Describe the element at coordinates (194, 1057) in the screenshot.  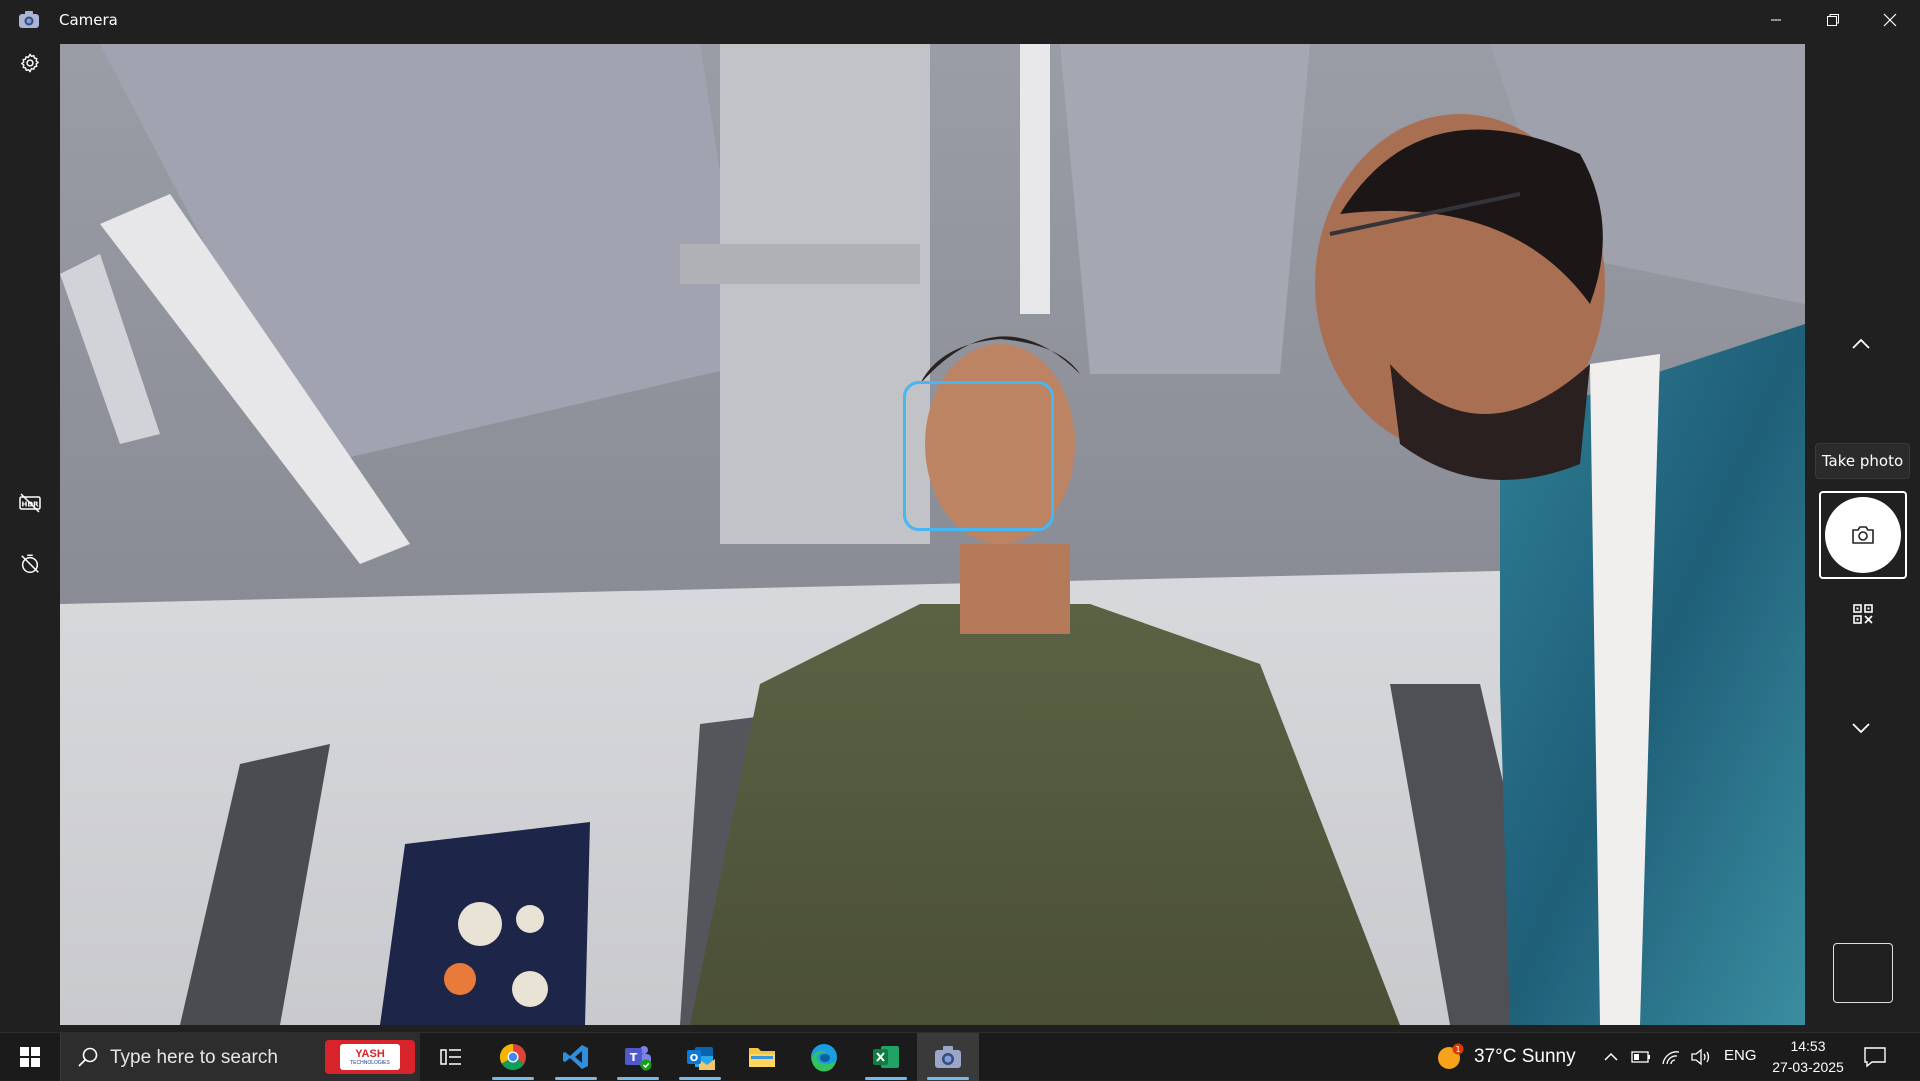
I see `search-placeholder: Type here to search` at that location.